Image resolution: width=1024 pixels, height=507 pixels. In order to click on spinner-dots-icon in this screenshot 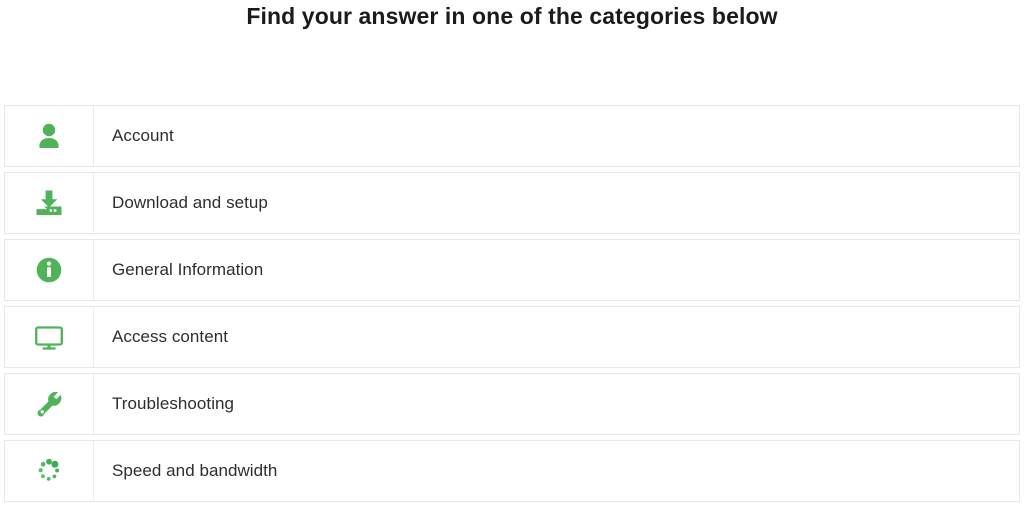, I will do `click(49, 471)`.